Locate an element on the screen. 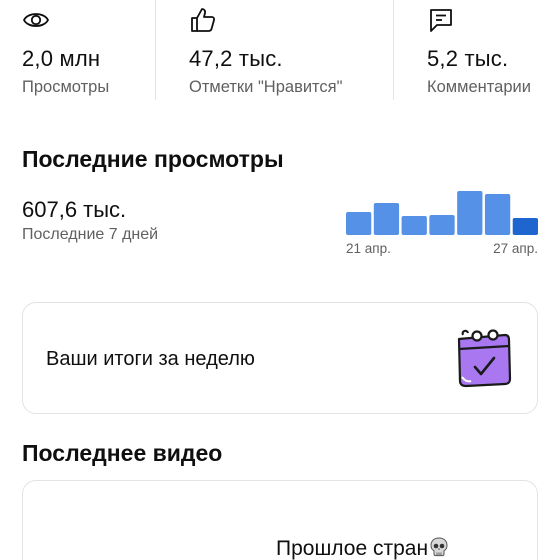 The height and width of the screenshot is (560, 560). comments-value: 5,2 тыс. is located at coordinates (468, 58).